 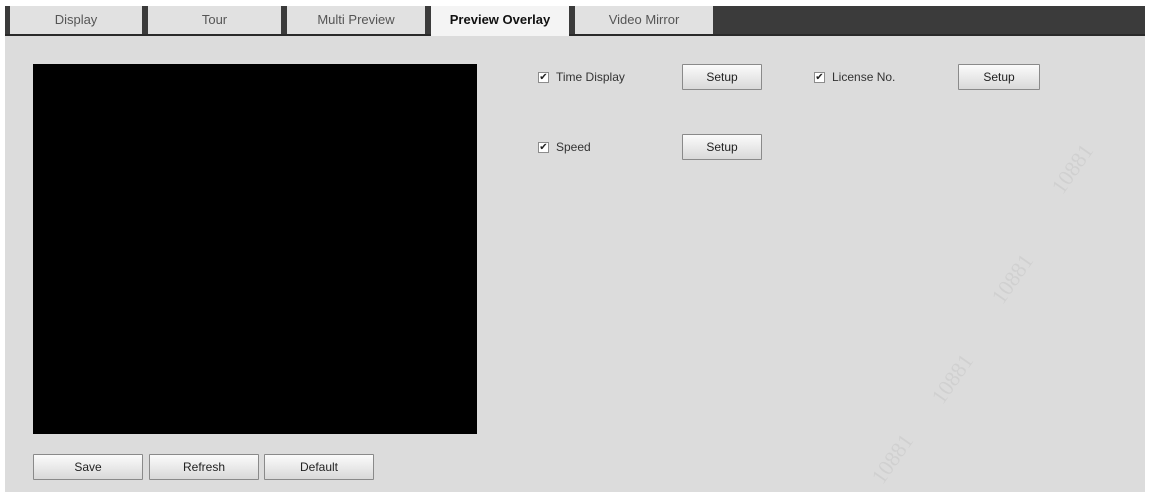 I want to click on save-button: Save, so click(x=88, y=467).